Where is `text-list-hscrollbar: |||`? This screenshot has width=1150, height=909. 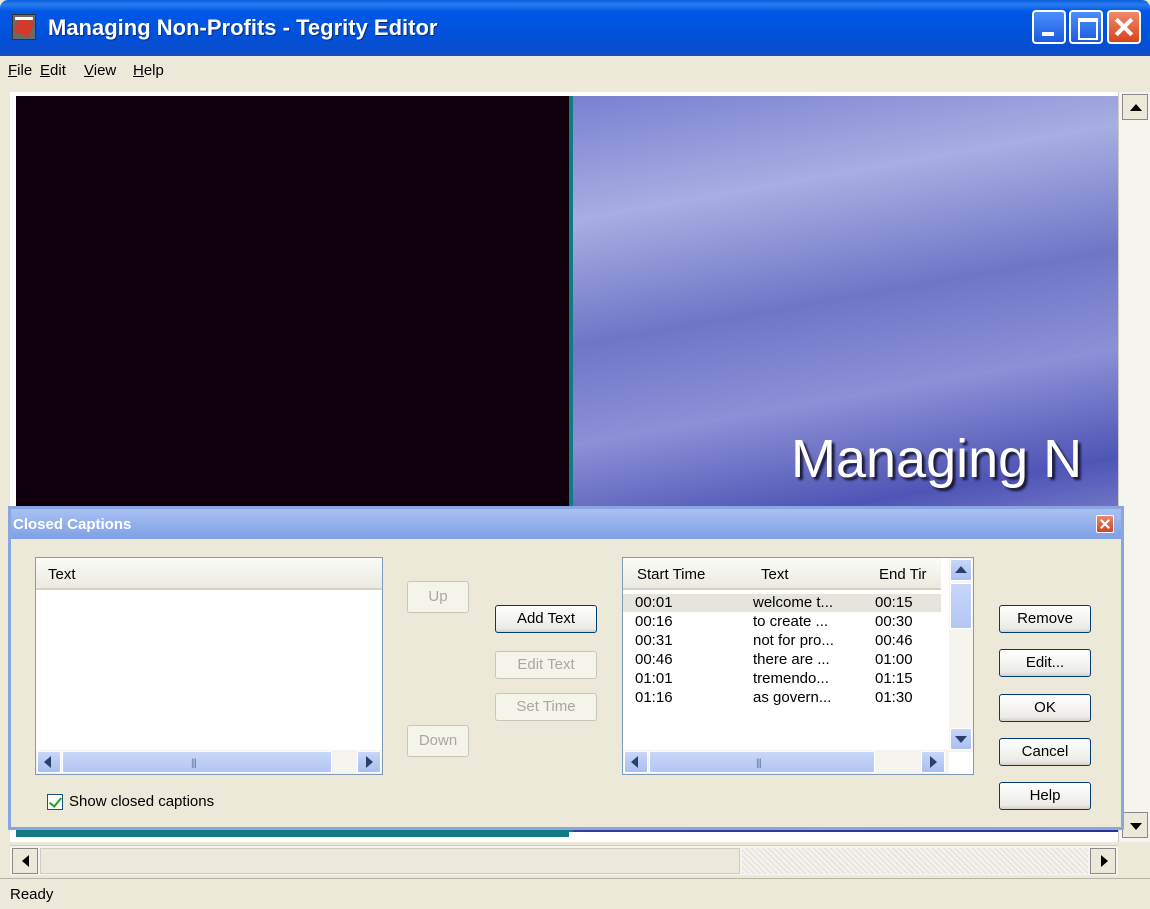
text-list-hscrollbar: ||| is located at coordinates (209, 762).